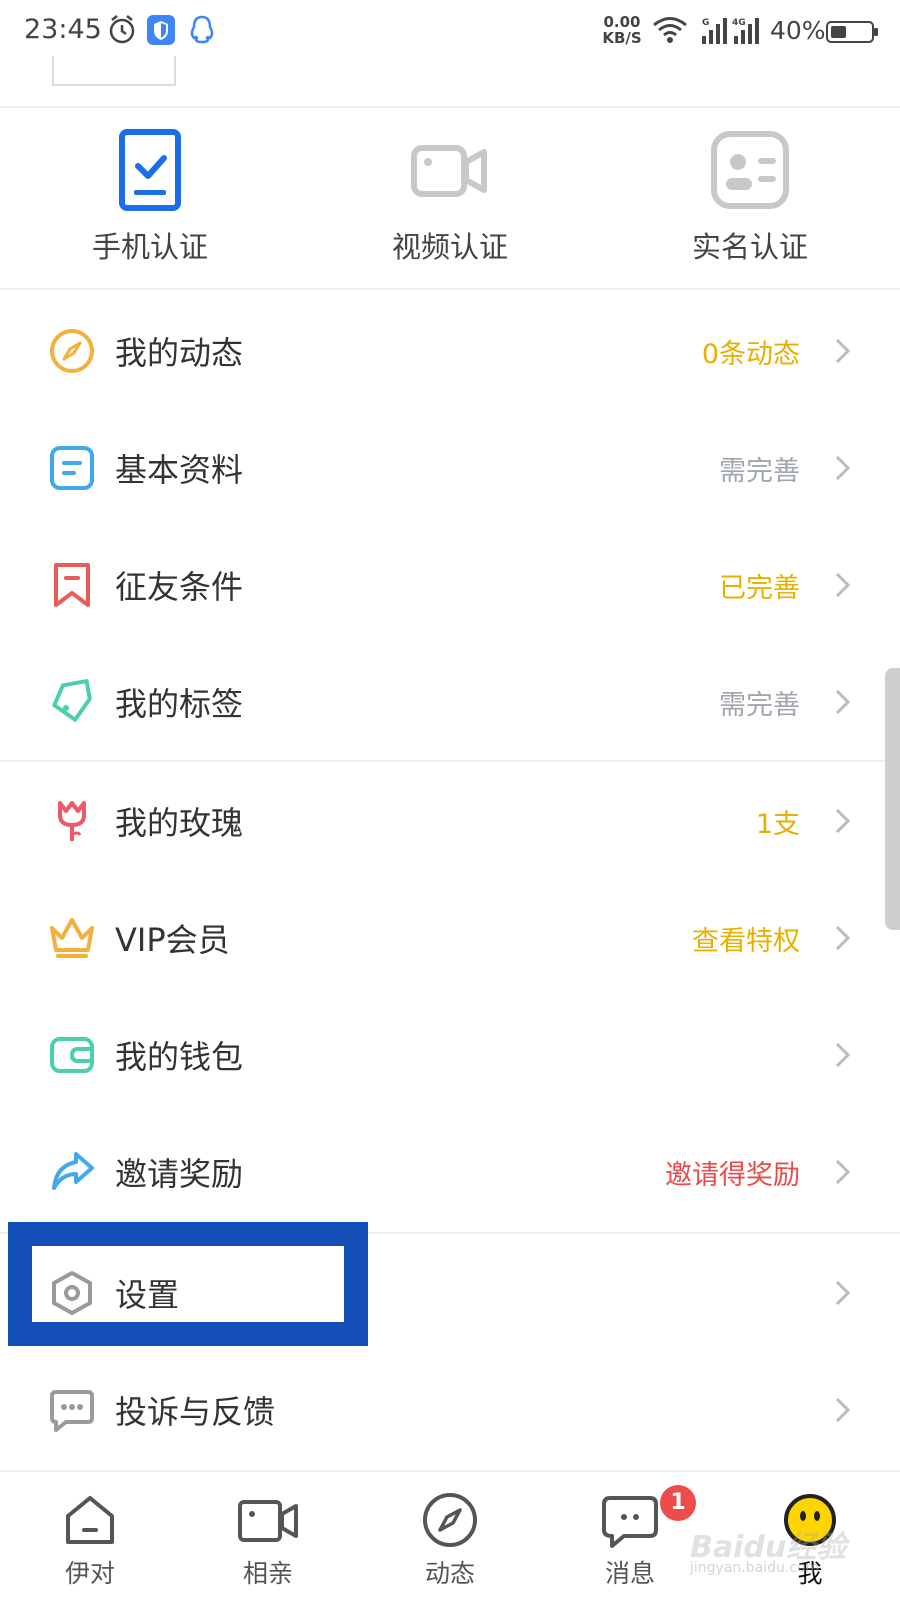 The width and height of the screenshot is (900, 1602). I want to click on nav-label: 伊对, so click(89, 1573).